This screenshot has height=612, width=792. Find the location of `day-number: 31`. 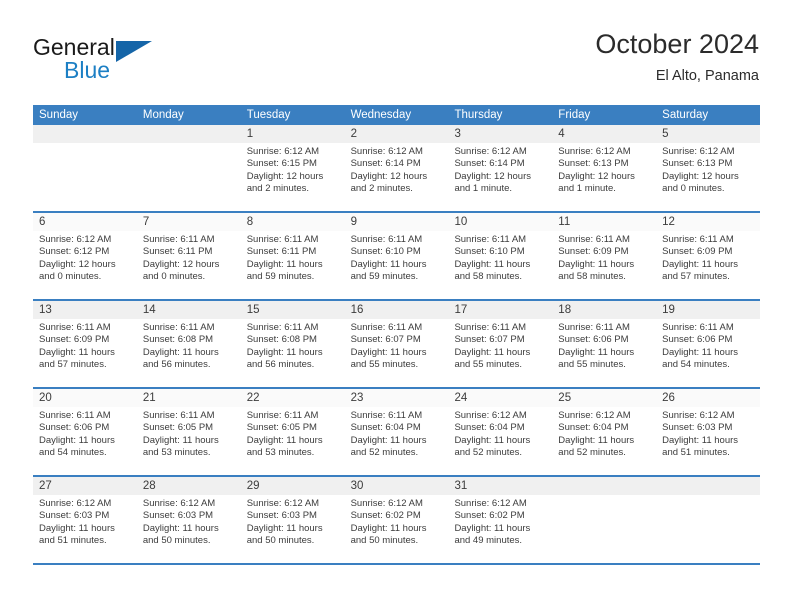

day-number: 31 is located at coordinates (500, 486).